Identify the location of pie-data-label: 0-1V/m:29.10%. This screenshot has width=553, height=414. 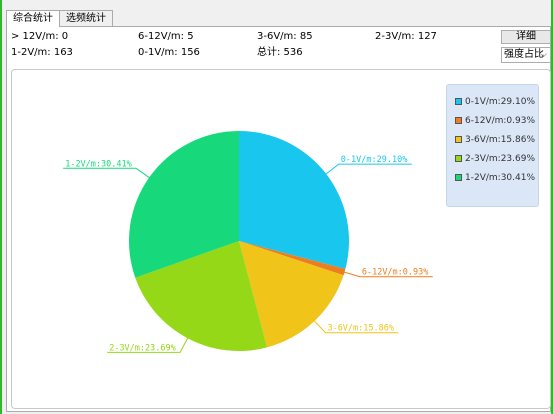
(374, 160).